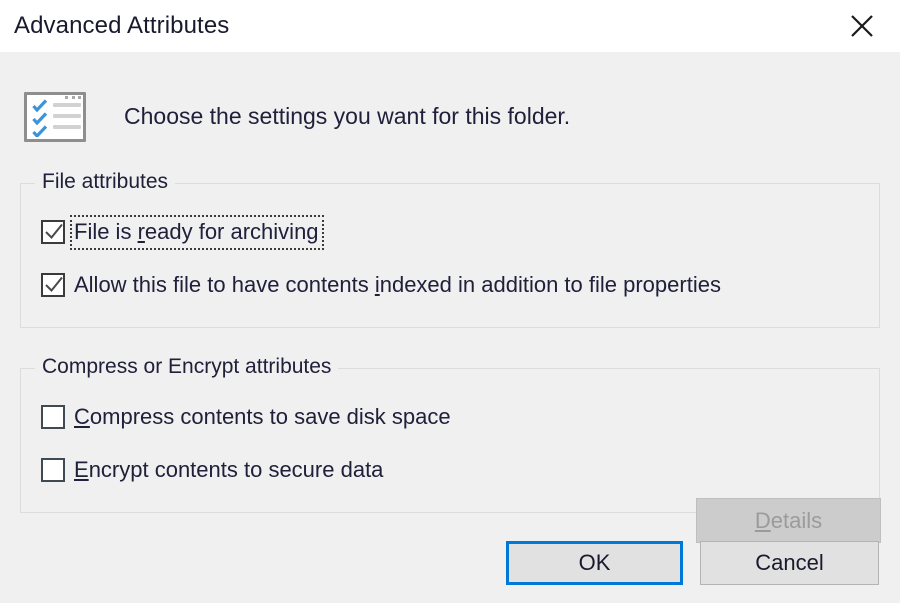 The height and width of the screenshot is (603, 900). I want to click on checkbox-row-compress-contents: Compress contents to save disk space, so click(247, 417).